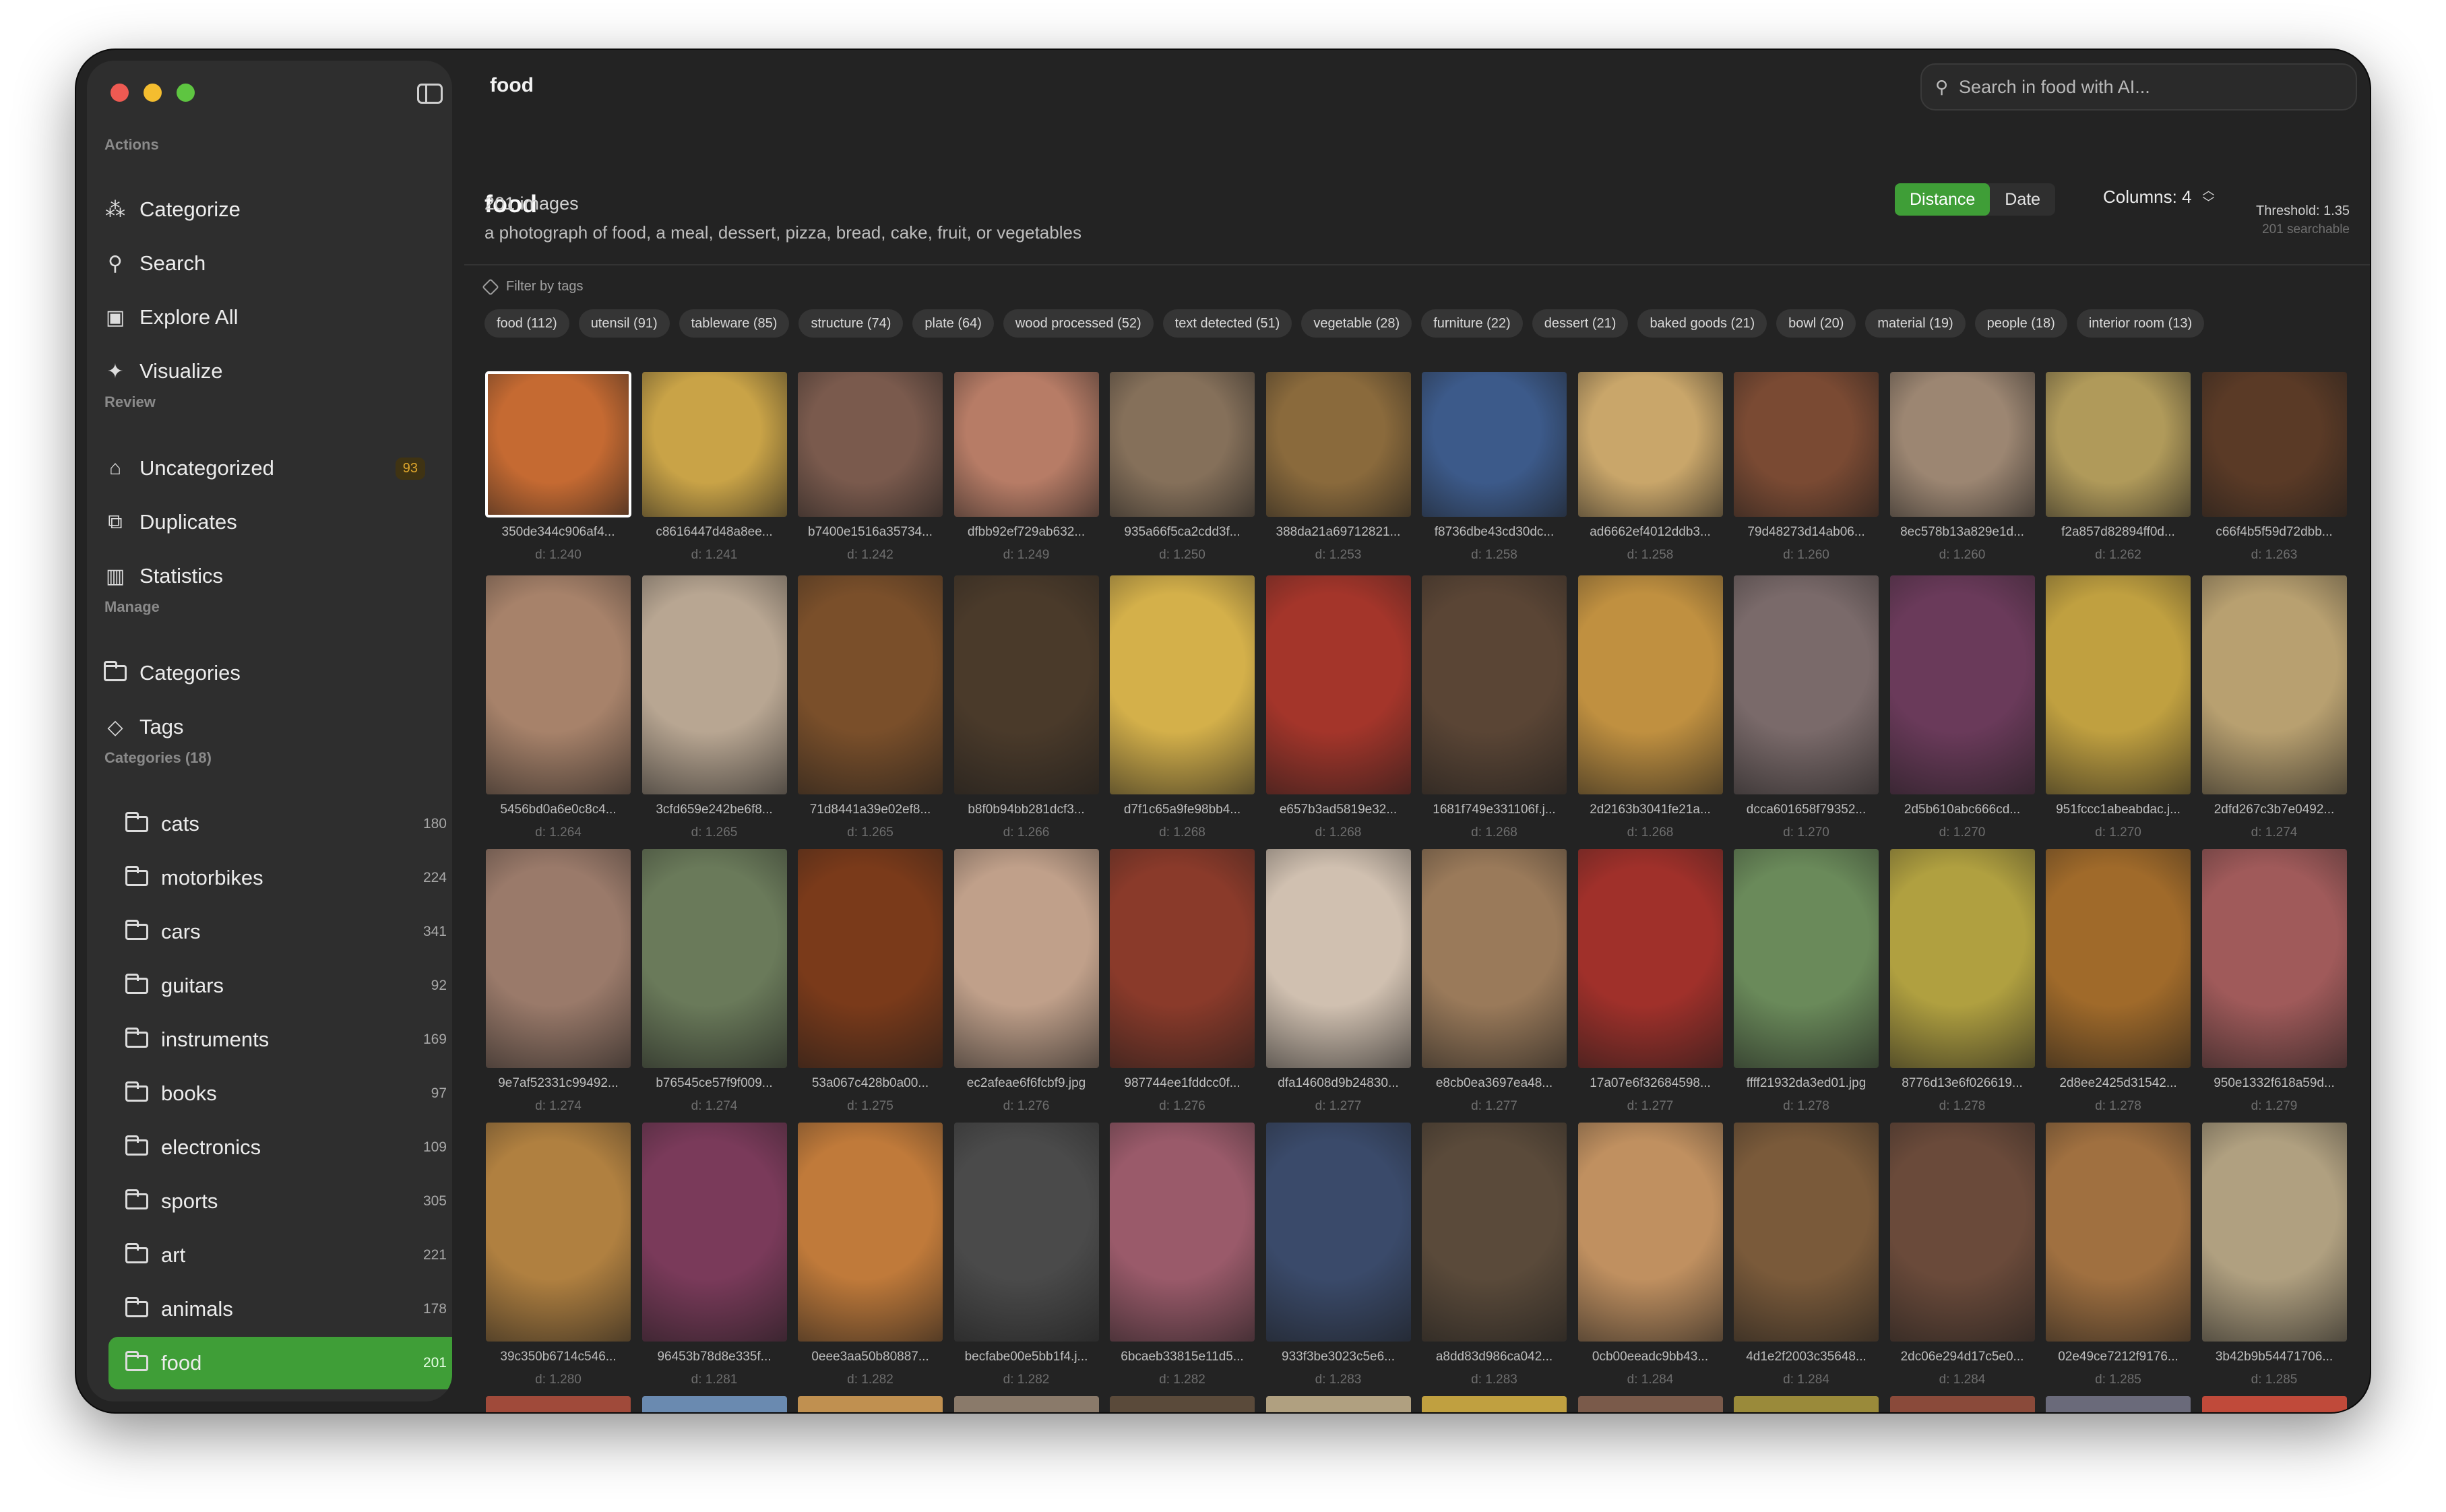 This screenshot has width=2446, height=1512. Describe the element at coordinates (263, 522) in the screenshot. I see `sidebar-item-duplicates: ⧉ Duplicates` at that location.